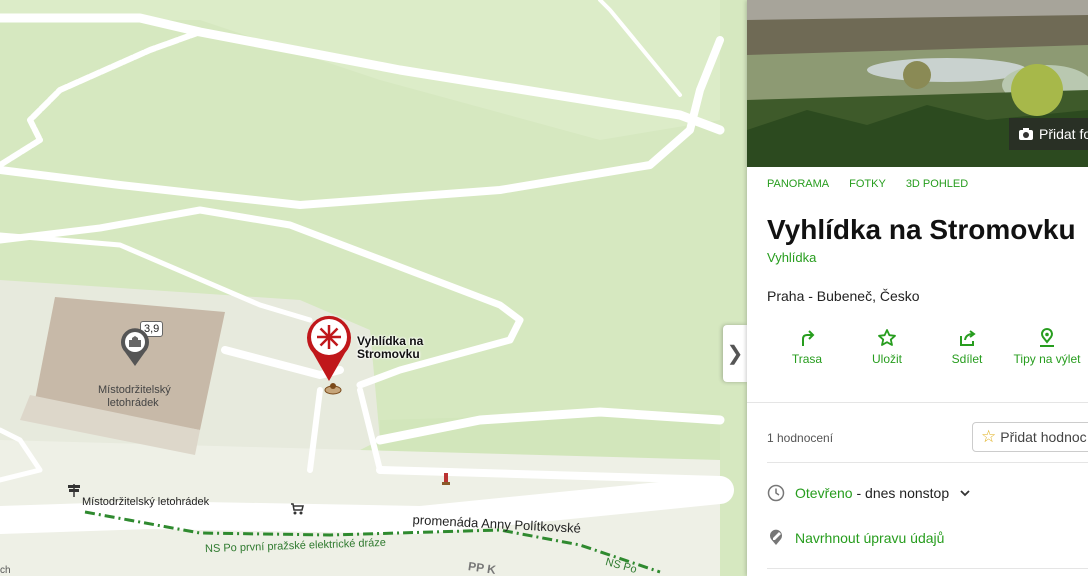 Image resolution: width=1088 pixels, height=576 pixels. I want to click on open-status: Otevřeno, so click(824, 493).